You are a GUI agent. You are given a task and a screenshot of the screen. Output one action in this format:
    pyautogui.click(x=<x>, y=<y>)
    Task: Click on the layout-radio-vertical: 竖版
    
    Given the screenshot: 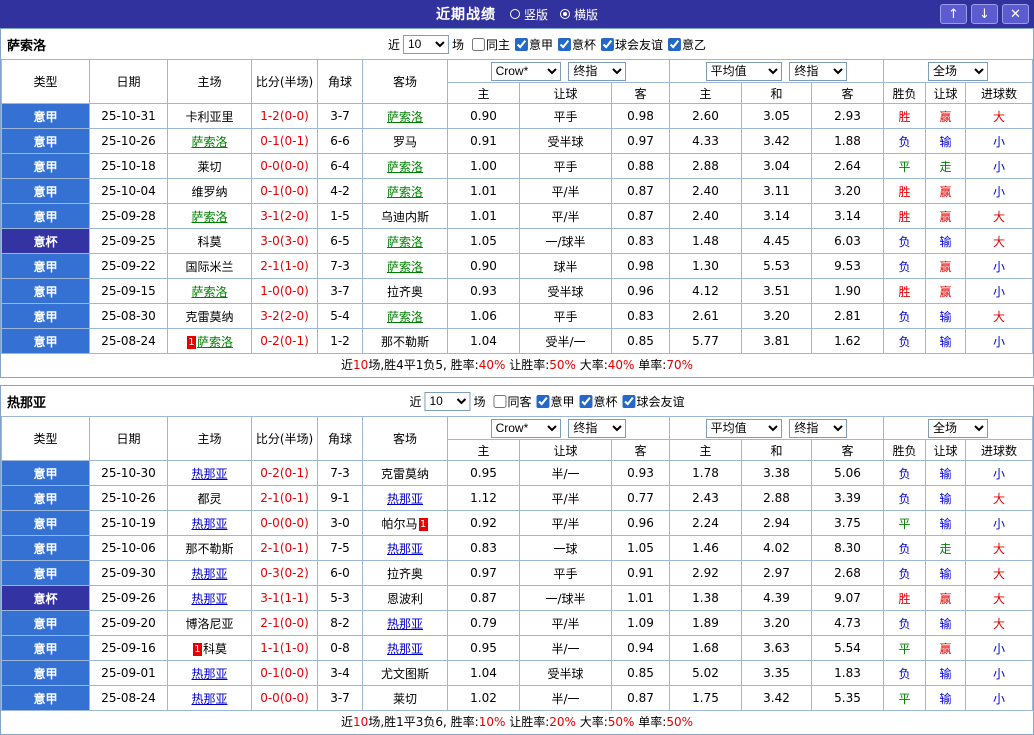 What is the action you would take?
    pyautogui.click(x=528, y=14)
    